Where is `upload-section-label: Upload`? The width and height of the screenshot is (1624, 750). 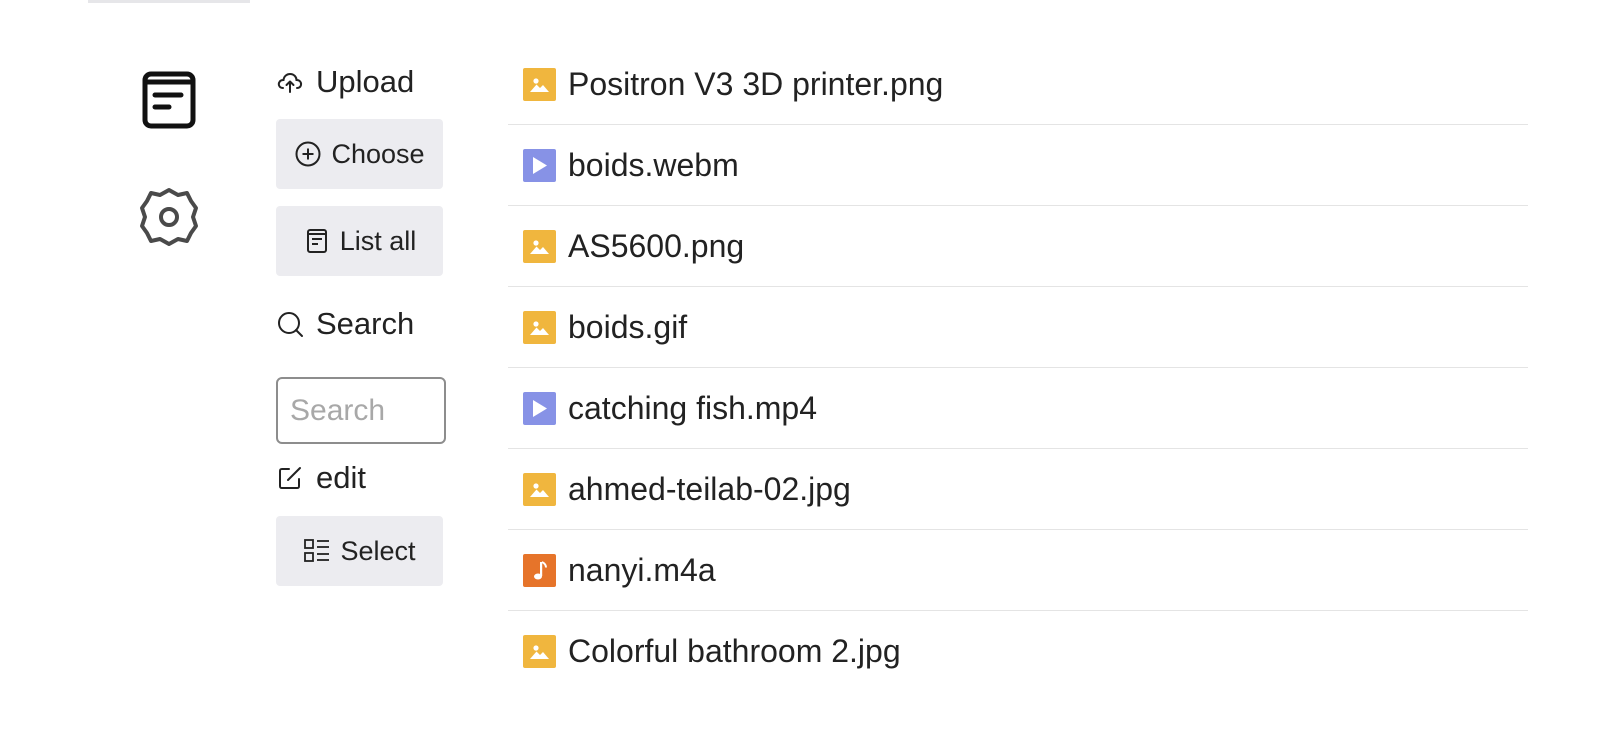 upload-section-label: Upload is located at coordinates (345, 82).